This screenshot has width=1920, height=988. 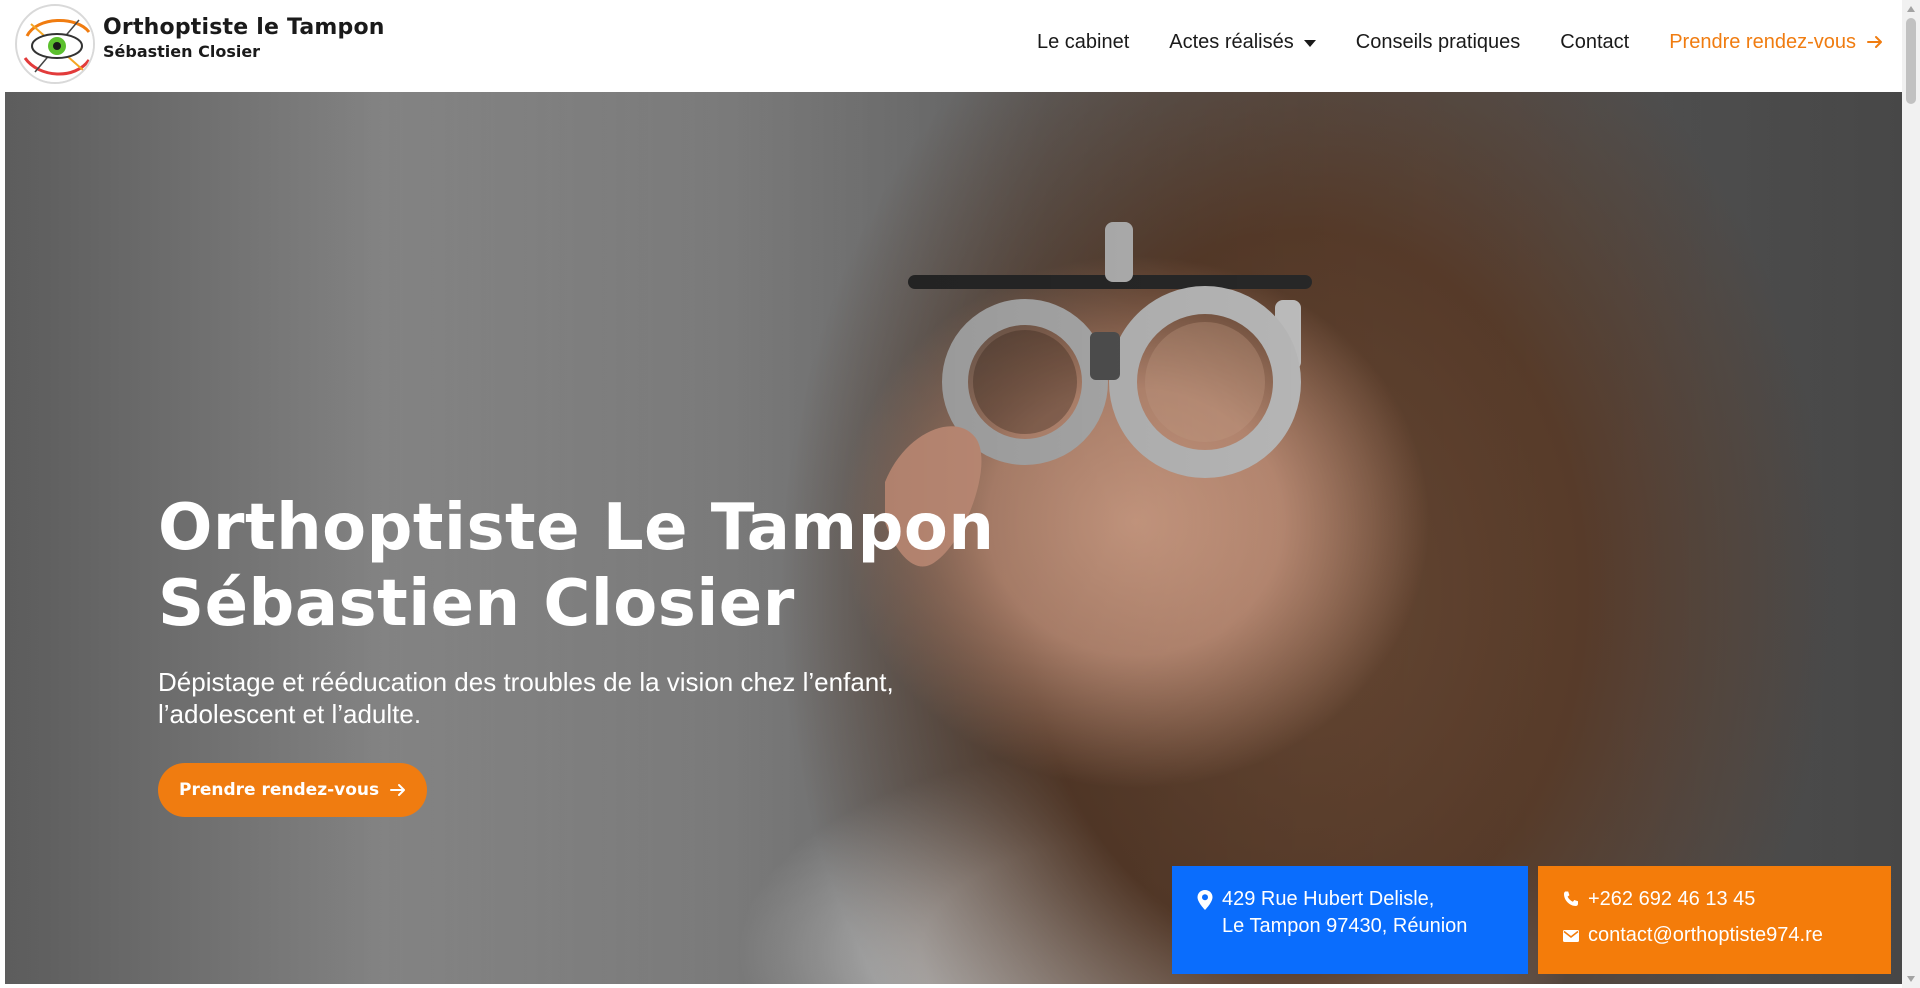 I want to click on nav-item-le-cabinet: Le cabinet, so click(x=1083, y=42).